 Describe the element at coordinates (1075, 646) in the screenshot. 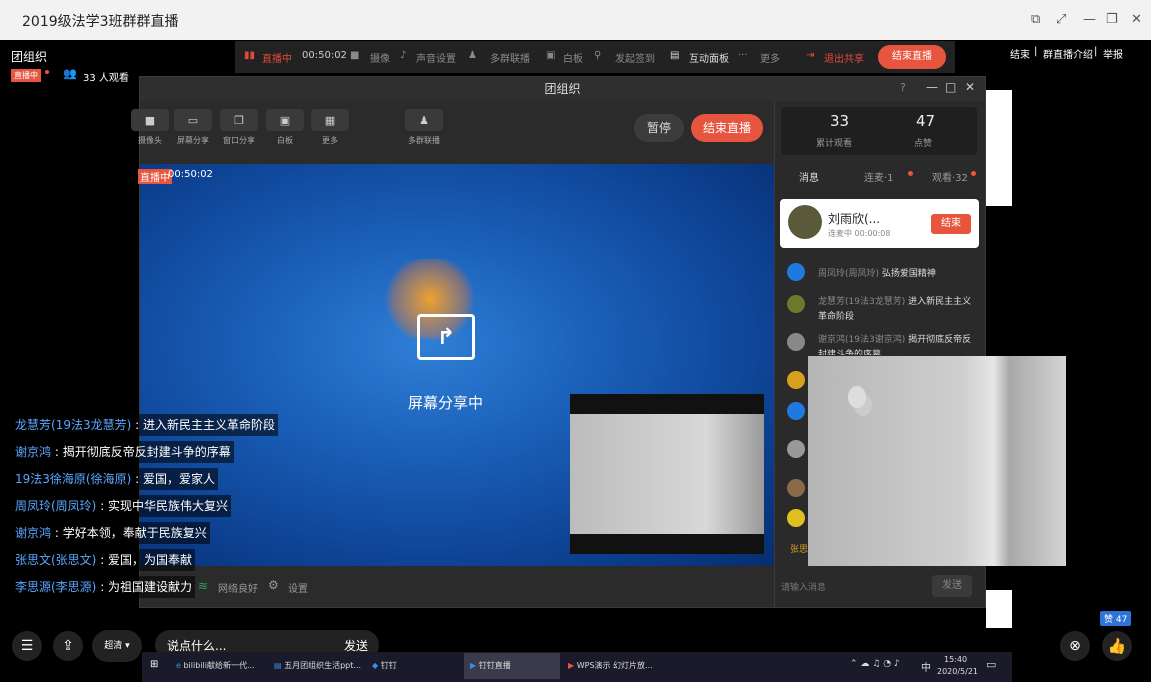

I see `linkmic-icon: ⊗` at that location.